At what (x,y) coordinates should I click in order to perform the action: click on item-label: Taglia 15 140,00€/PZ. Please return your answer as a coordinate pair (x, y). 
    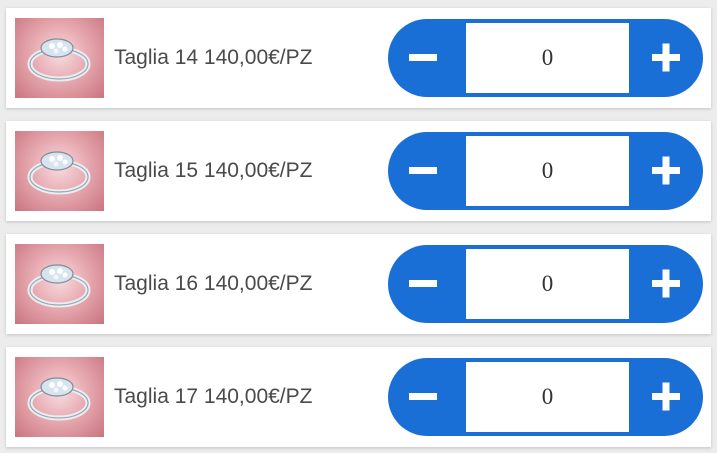
    Looking at the image, I should click on (213, 170).